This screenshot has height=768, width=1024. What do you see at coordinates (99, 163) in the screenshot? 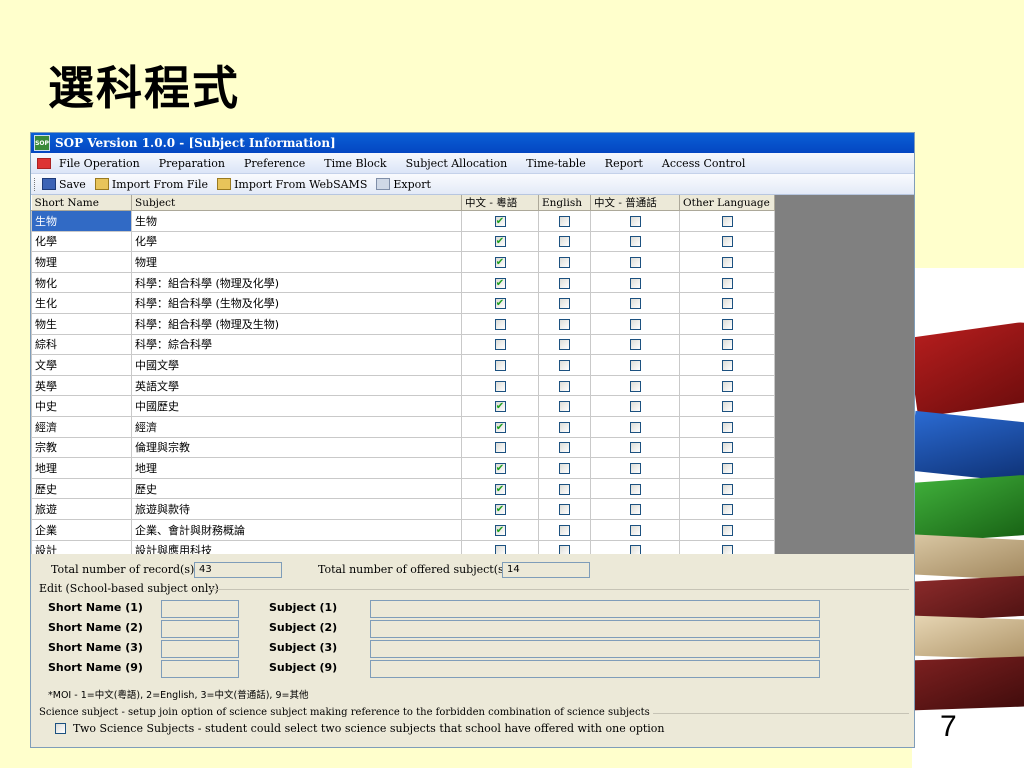
I see `menu-file-operation: File Operation` at bounding box center [99, 163].